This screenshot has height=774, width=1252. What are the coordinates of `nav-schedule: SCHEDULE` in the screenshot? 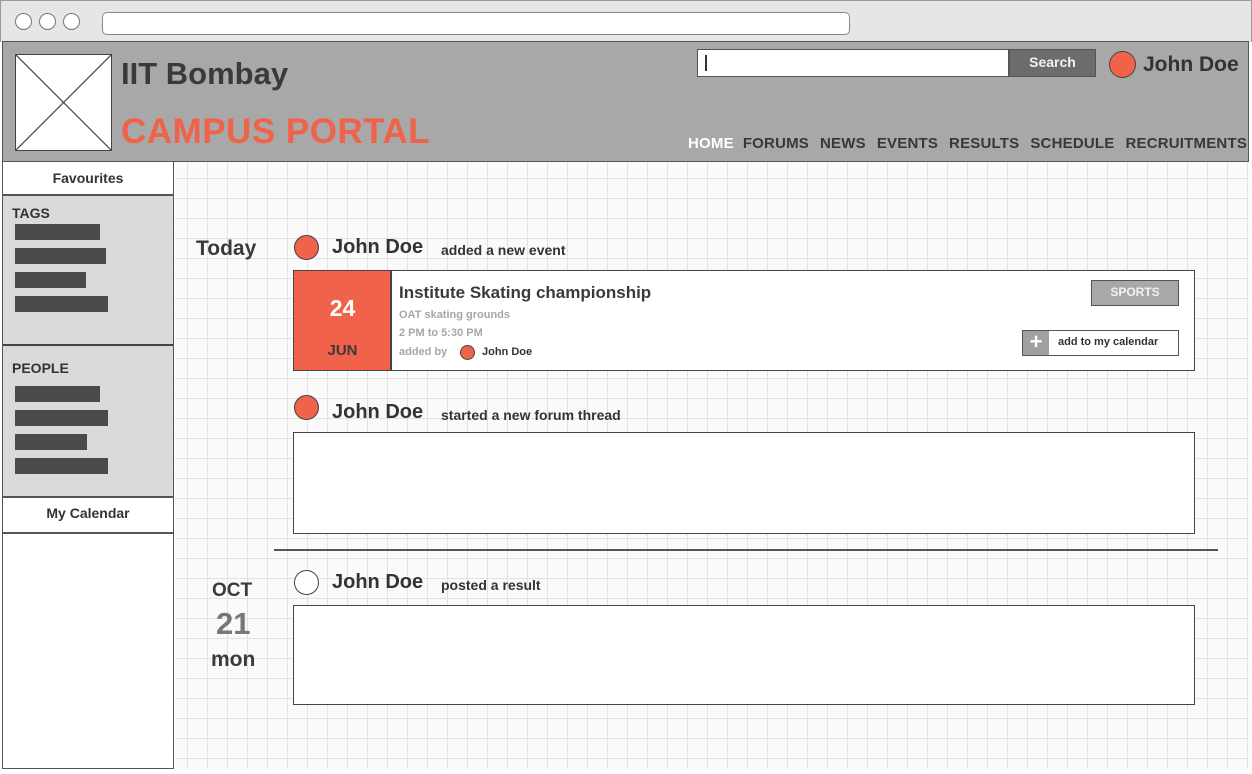 It's located at (1072, 143).